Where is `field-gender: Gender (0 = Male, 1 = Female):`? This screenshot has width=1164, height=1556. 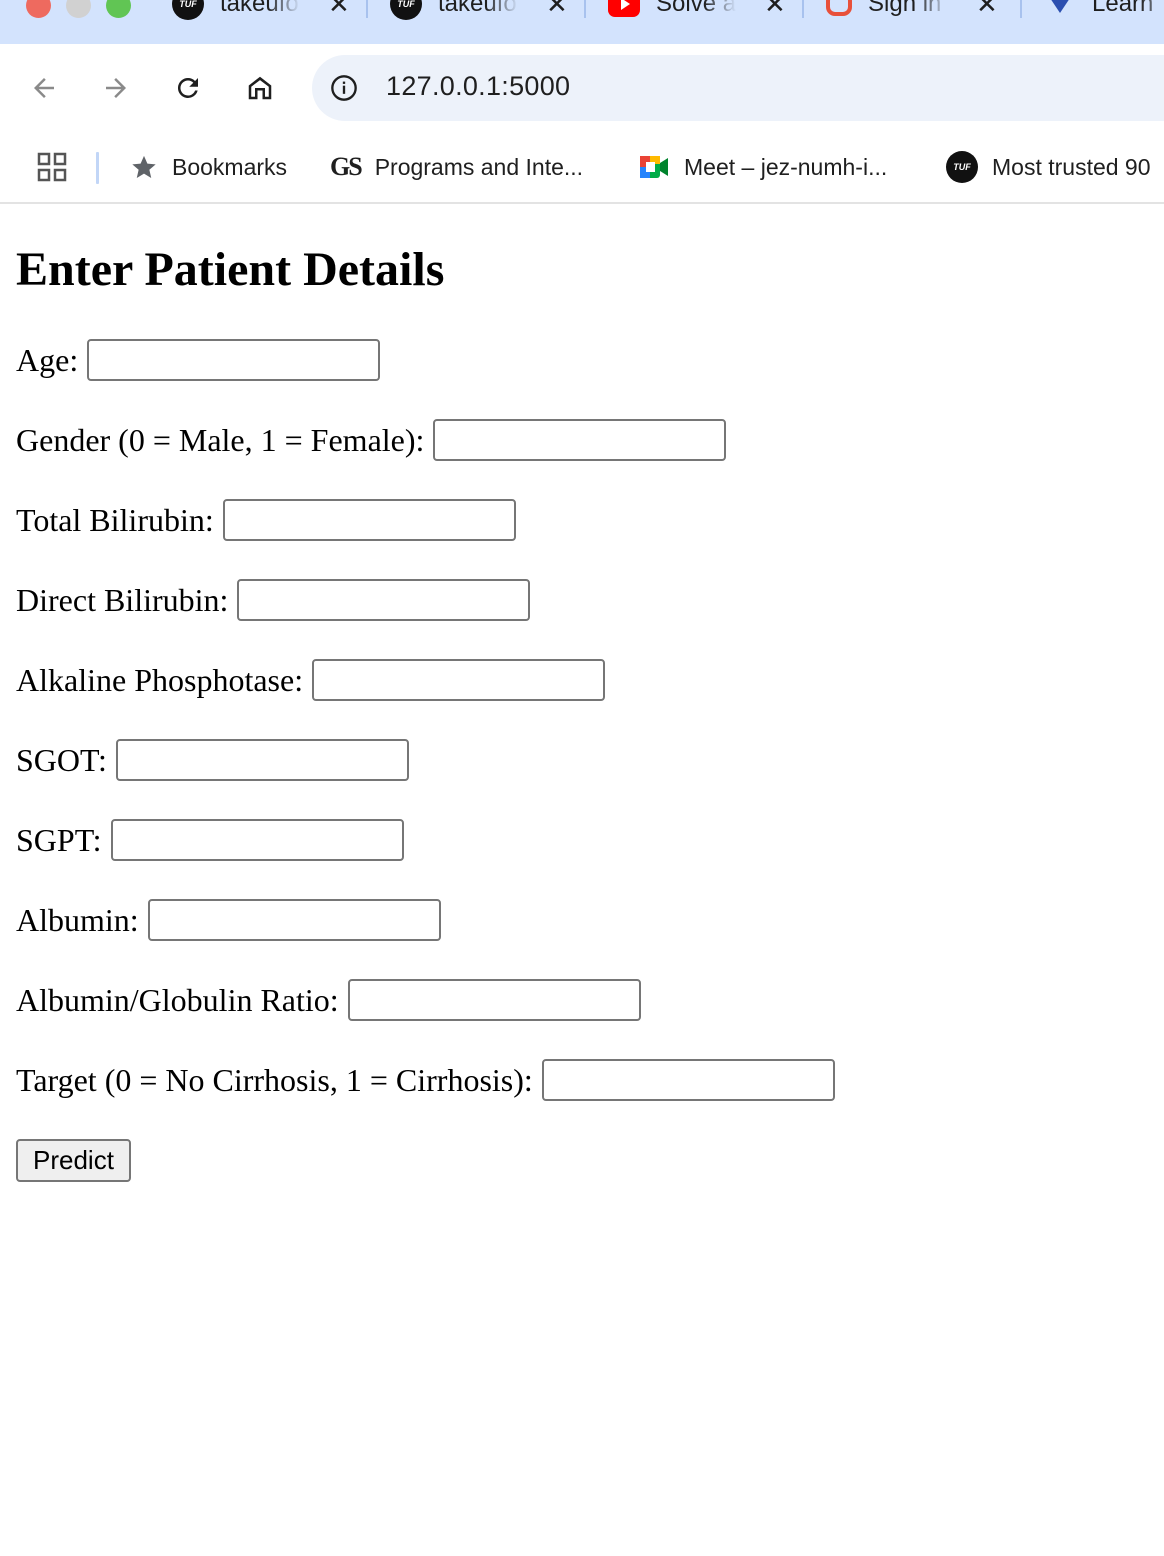 field-gender: Gender (0 = Male, 1 = Female): is located at coordinates (371, 440).